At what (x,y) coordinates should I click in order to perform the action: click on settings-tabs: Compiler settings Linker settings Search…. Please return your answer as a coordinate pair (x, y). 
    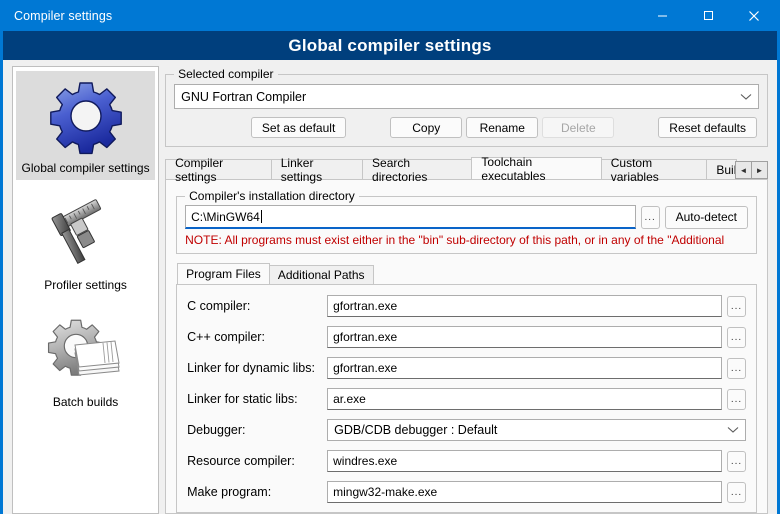
    Looking at the image, I should click on (466, 169).